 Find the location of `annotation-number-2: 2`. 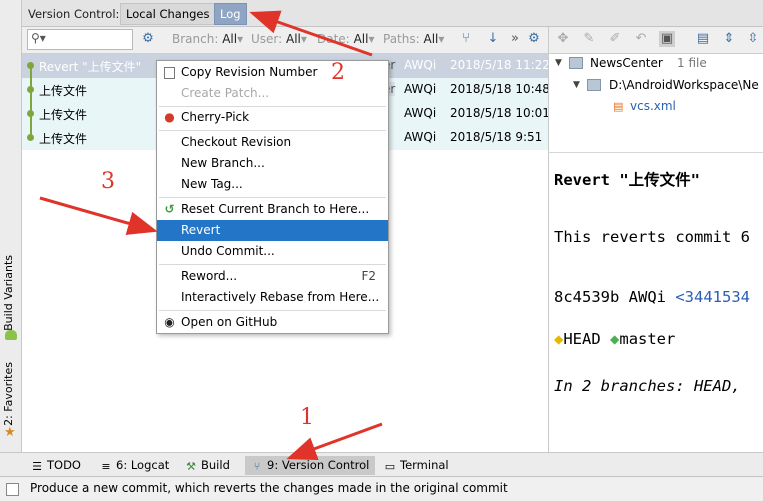

annotation-number-2: 2 is located at coordinates (338, 72).